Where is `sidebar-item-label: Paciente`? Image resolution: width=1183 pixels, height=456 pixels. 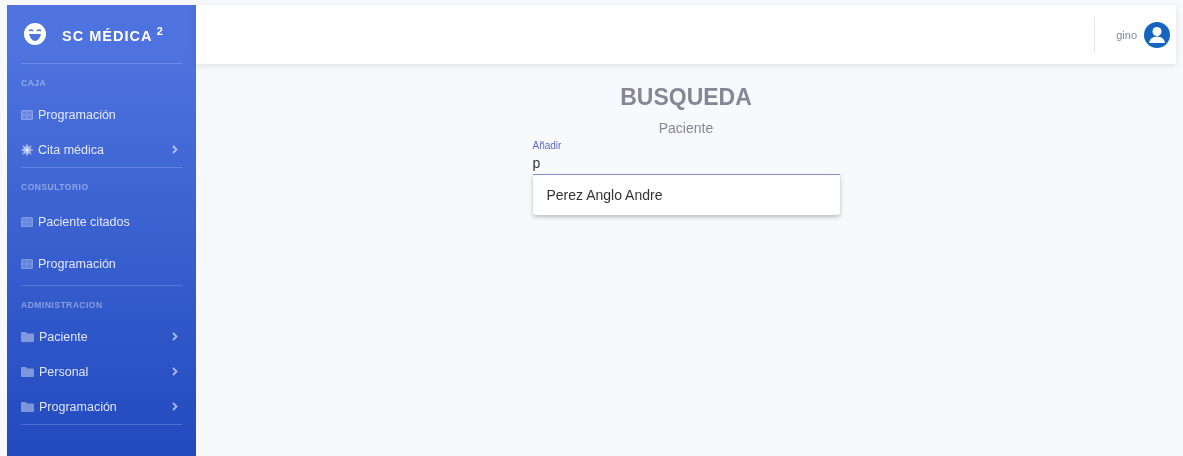
sidebar-item-label: Paciente is located at coordinates (64, 336).